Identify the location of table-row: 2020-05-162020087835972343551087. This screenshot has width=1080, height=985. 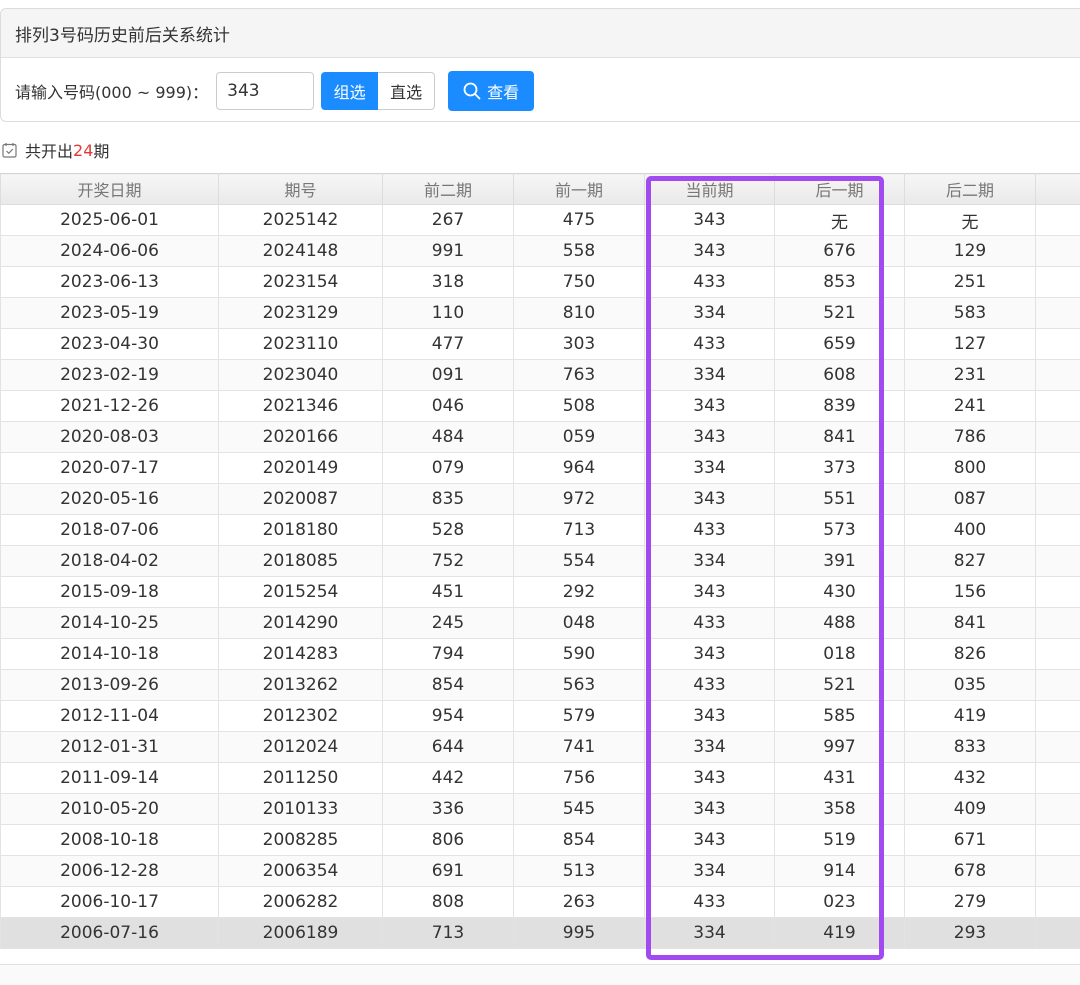
(540, 499).